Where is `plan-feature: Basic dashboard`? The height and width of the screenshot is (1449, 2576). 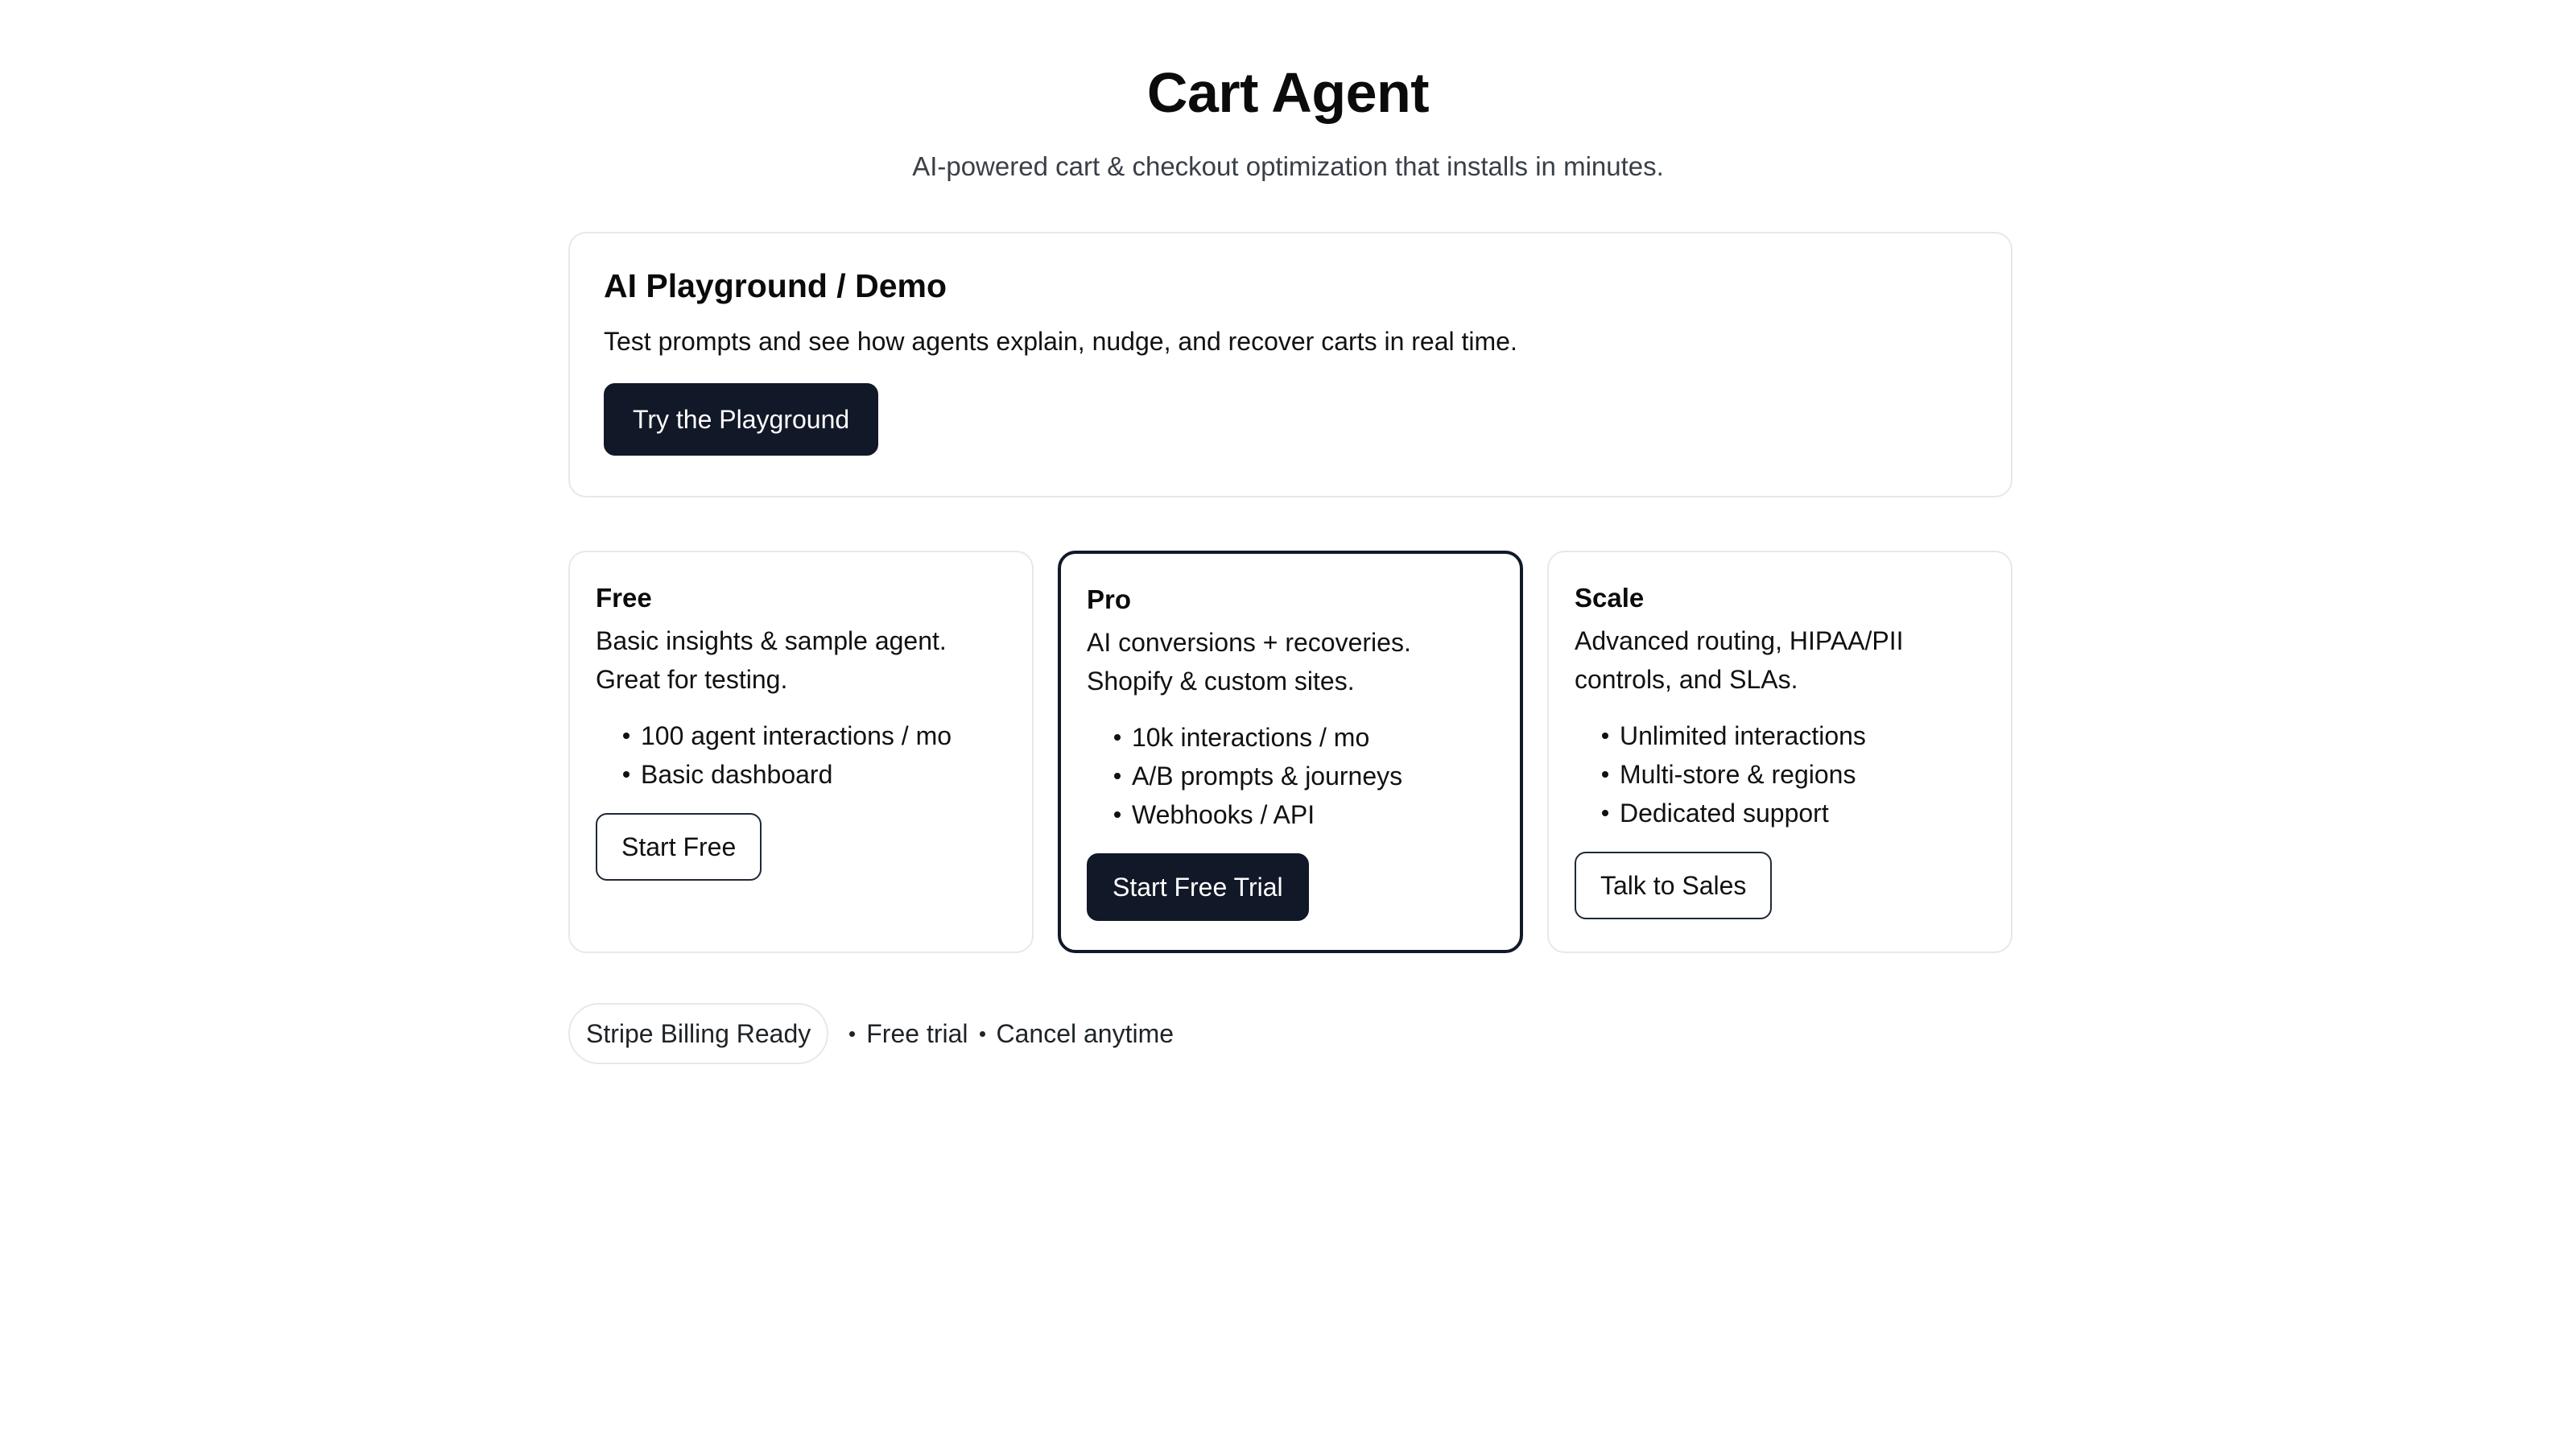
plan-feature: Basic dashboard is located at coordinates (814, 774).